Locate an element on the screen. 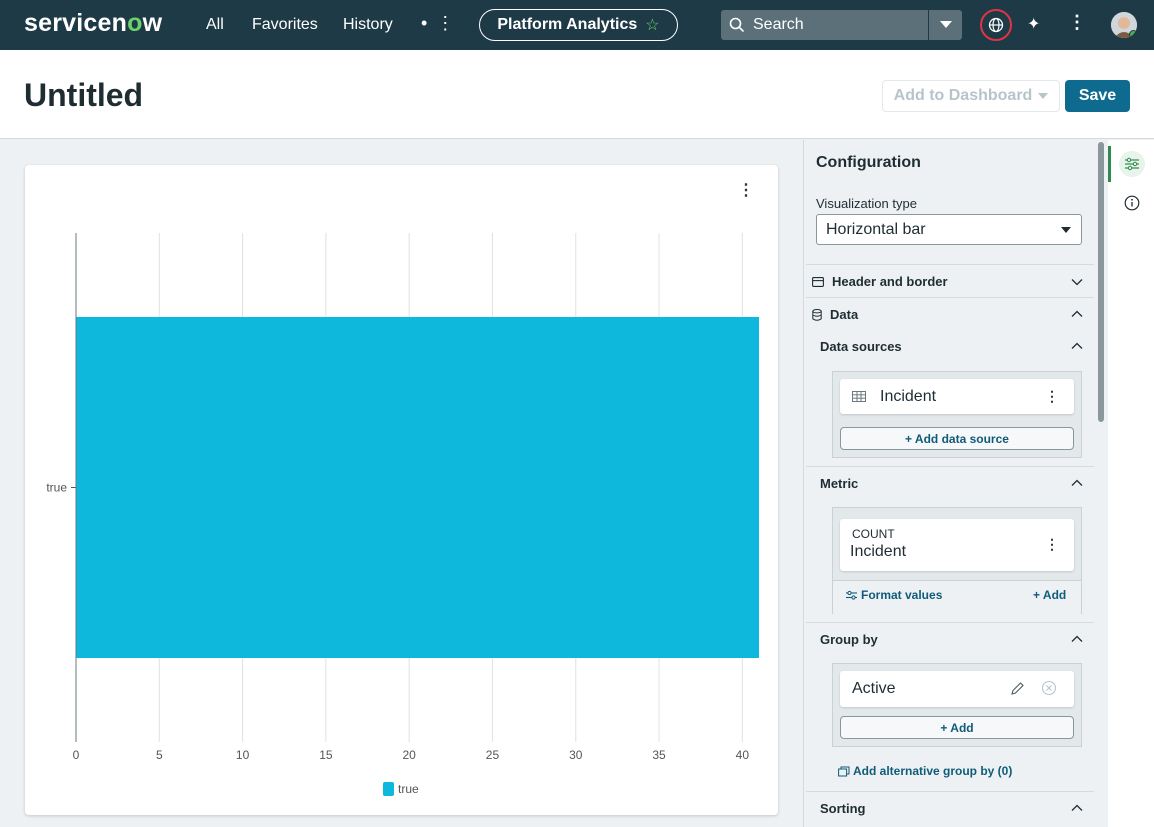 This screenshot has height=827, width=1154. nav-favorites: Favorites is located at coordinates (285, 25).